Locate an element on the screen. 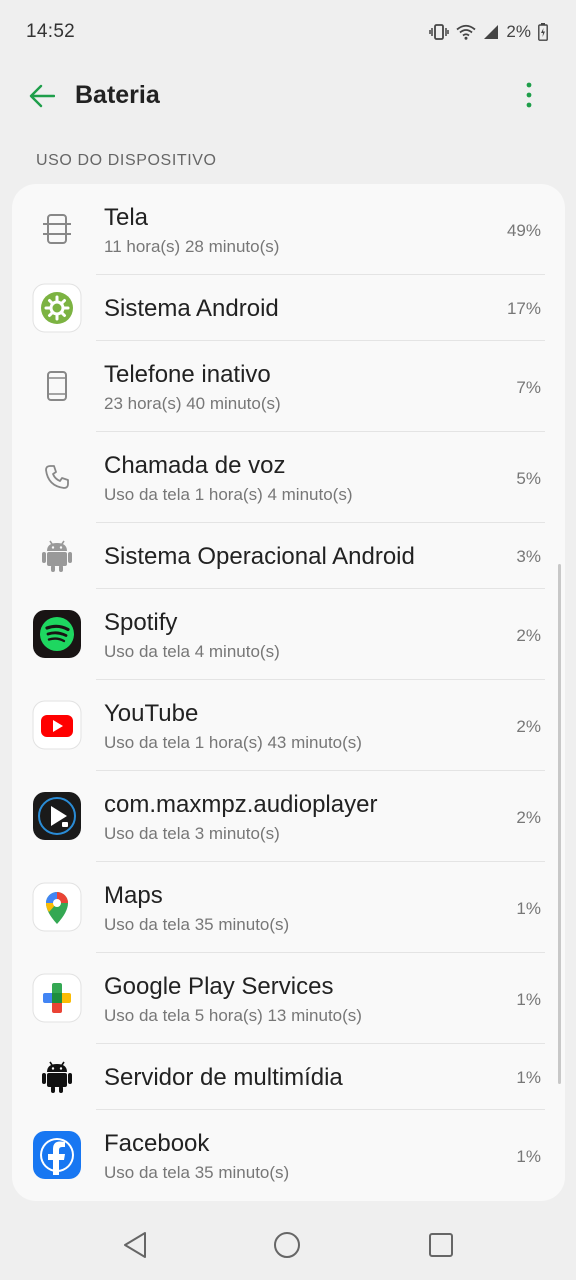 The width and height of the screenshot is (576, 1280). battery-percent: 2% is located at coordinates (518, 31).